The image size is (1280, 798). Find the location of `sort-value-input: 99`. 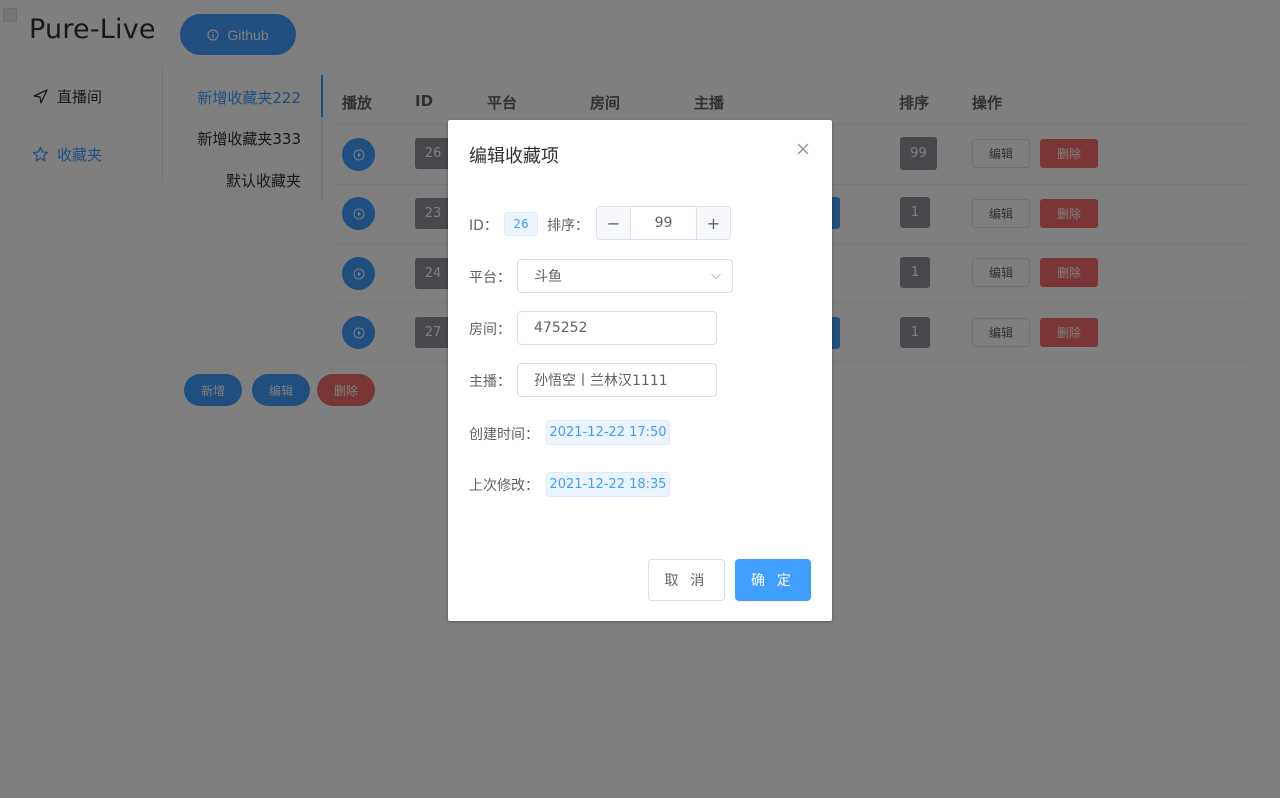

sort-value-input: 99 is located at coordinates (663, 223).